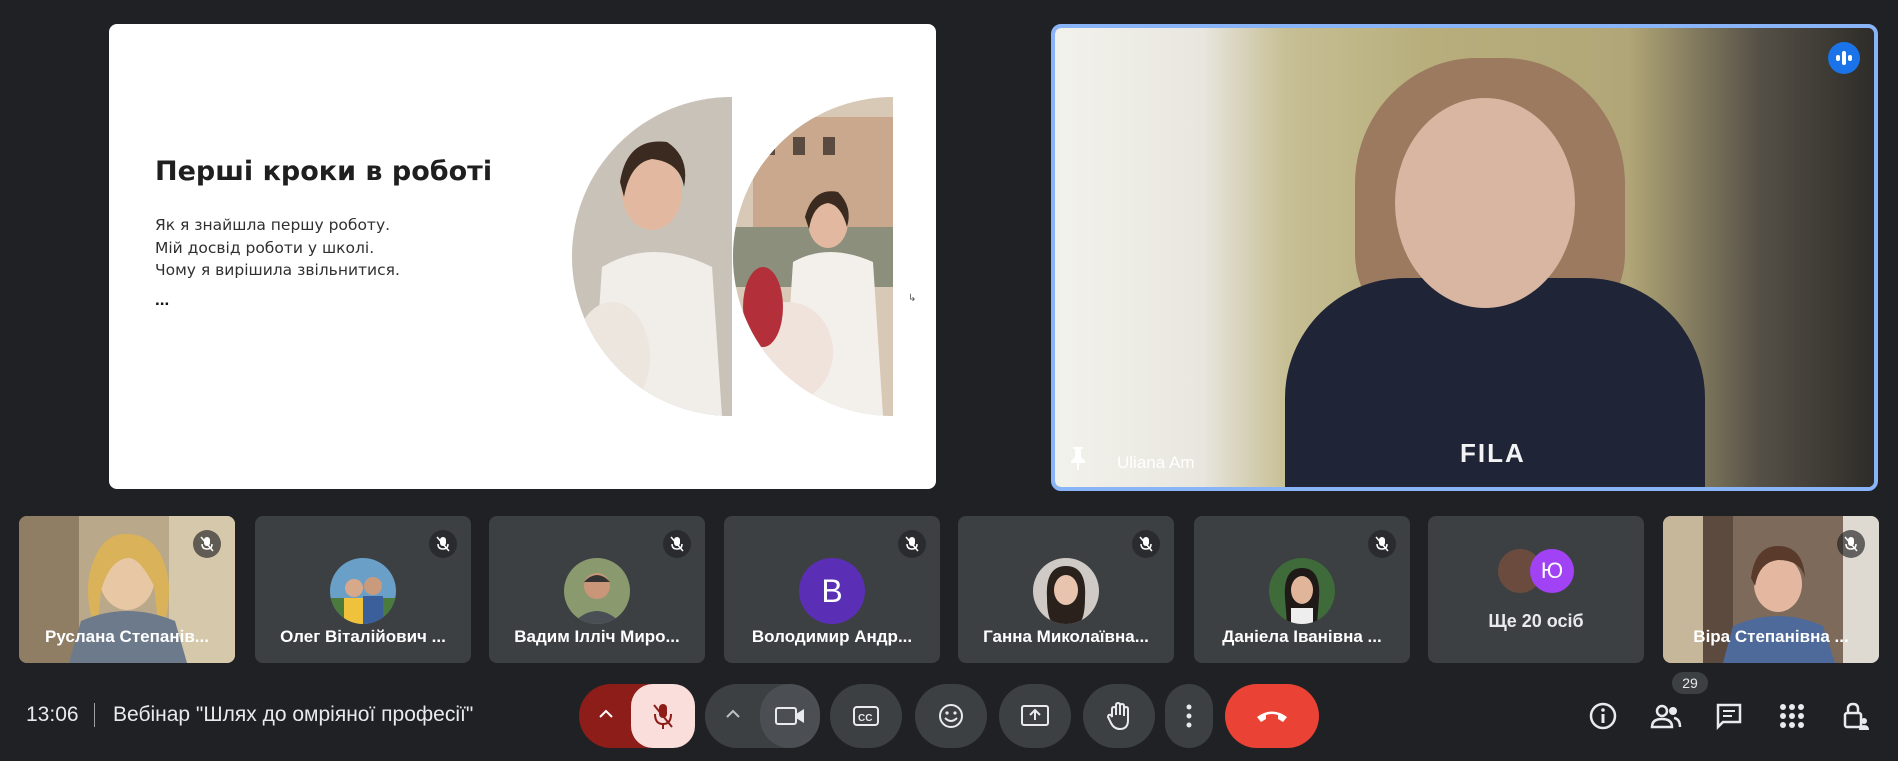  Describe the element at coordinates (277, 270) in the screenshot. I see `slide-line: Чому я вирішила звільнитися.` at that location.